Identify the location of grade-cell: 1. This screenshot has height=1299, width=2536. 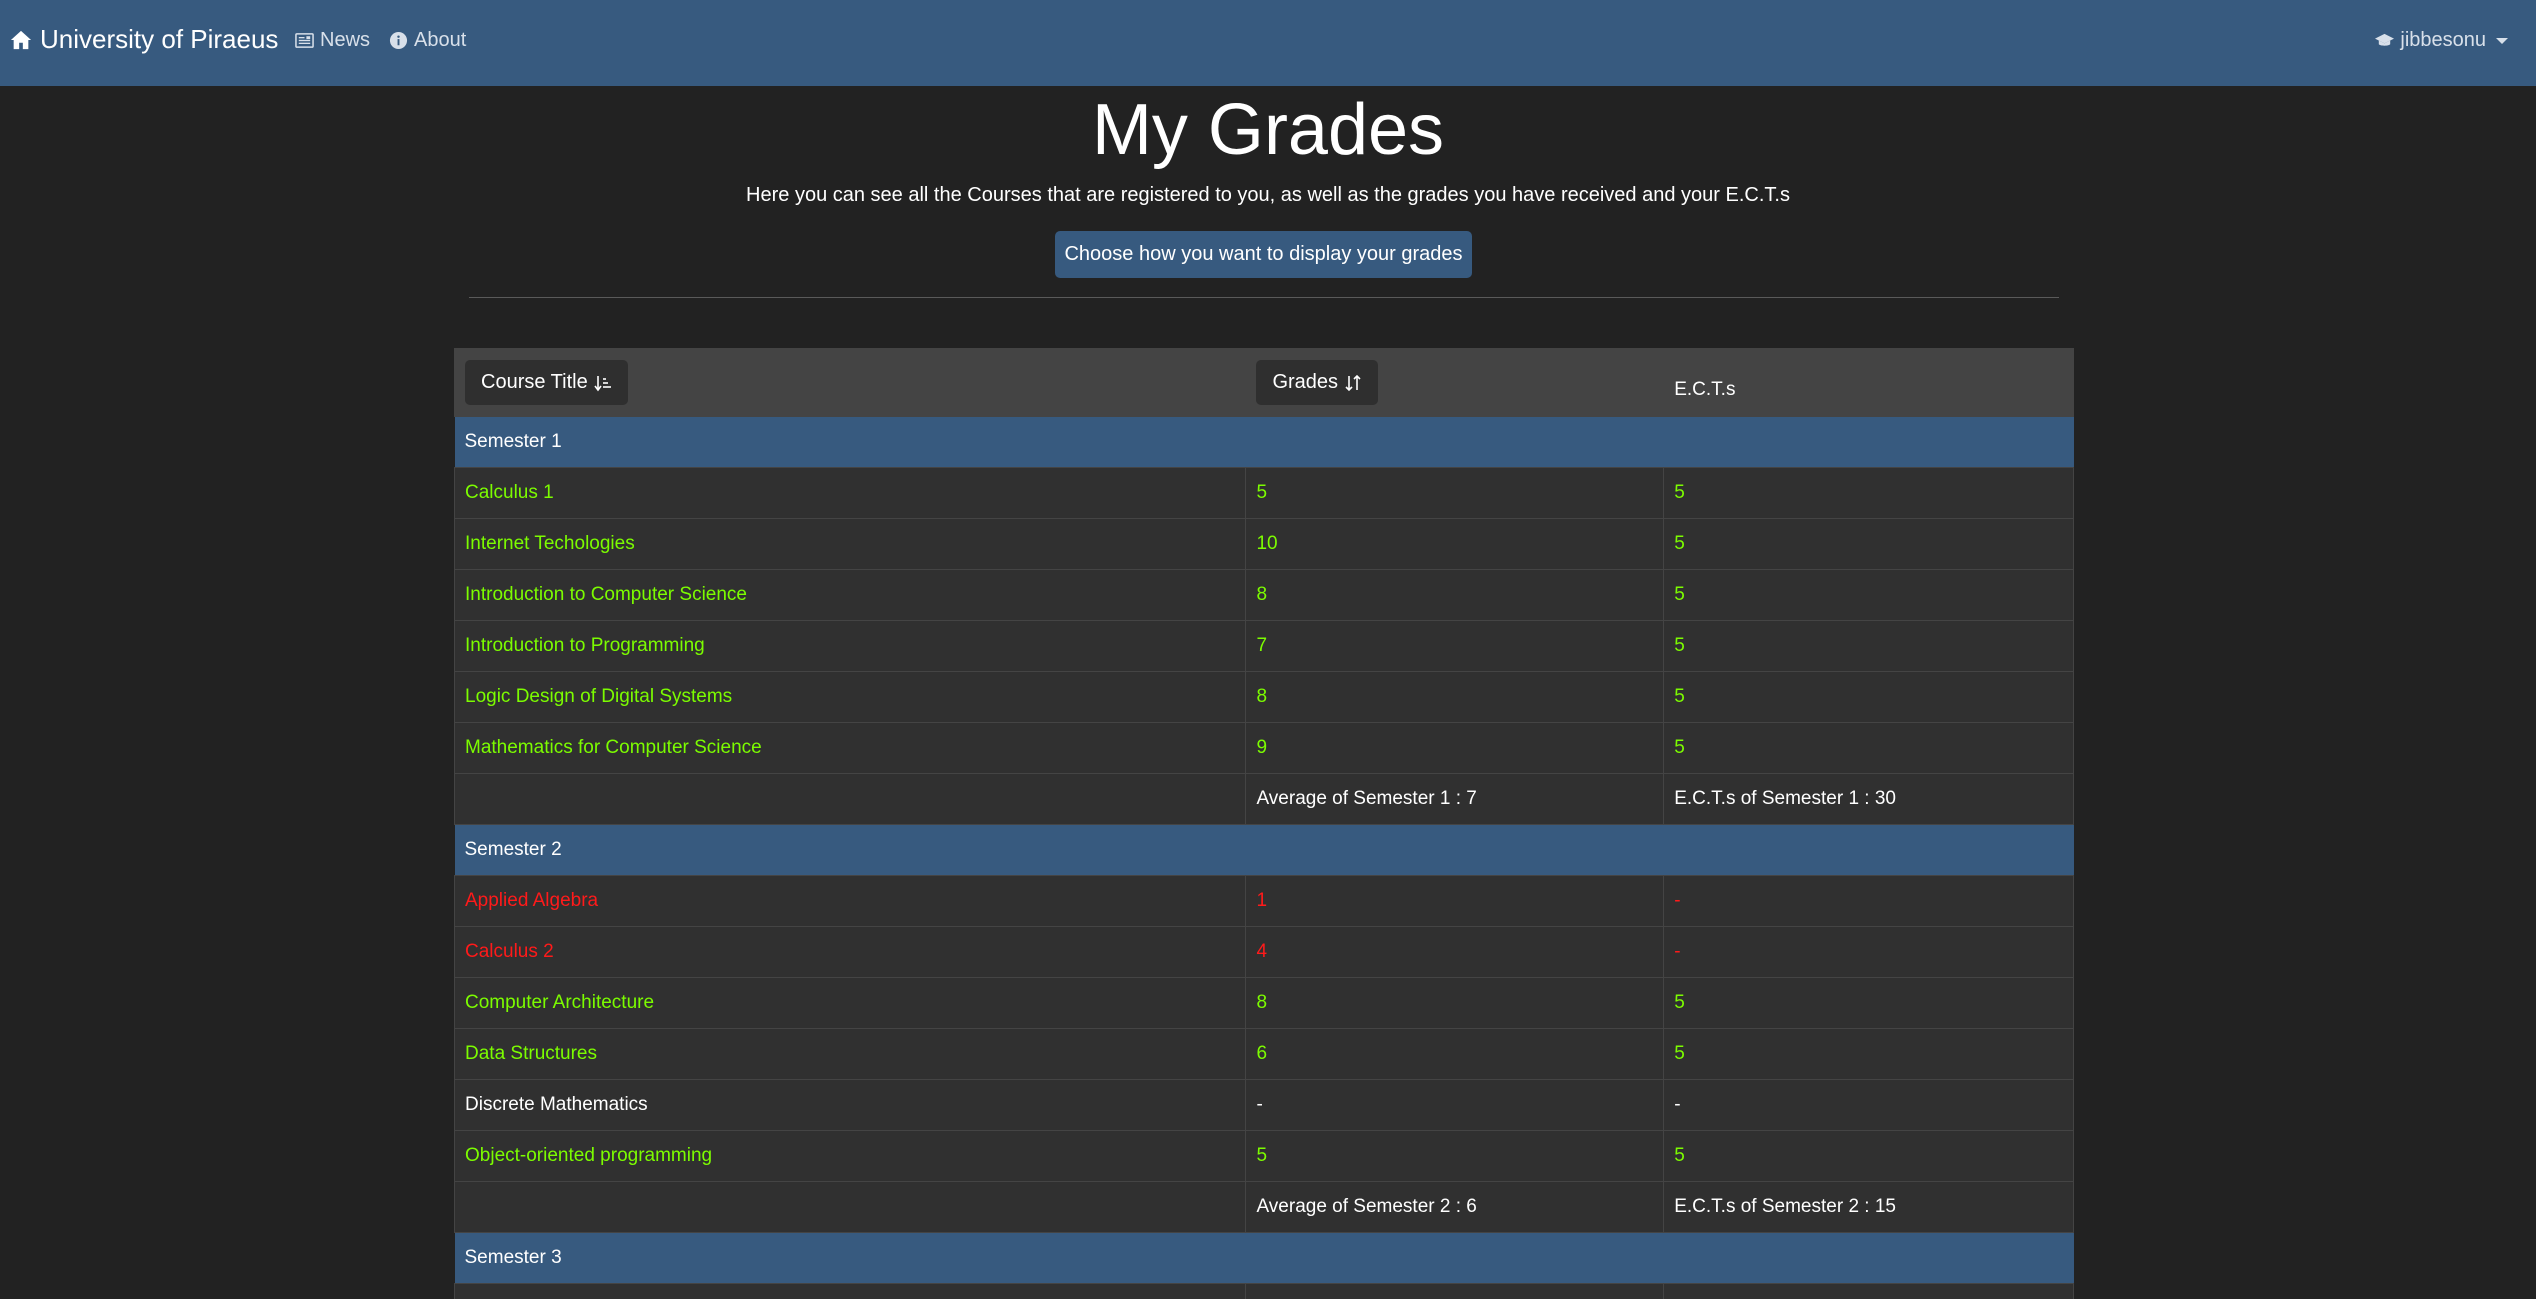
(1455, 901).